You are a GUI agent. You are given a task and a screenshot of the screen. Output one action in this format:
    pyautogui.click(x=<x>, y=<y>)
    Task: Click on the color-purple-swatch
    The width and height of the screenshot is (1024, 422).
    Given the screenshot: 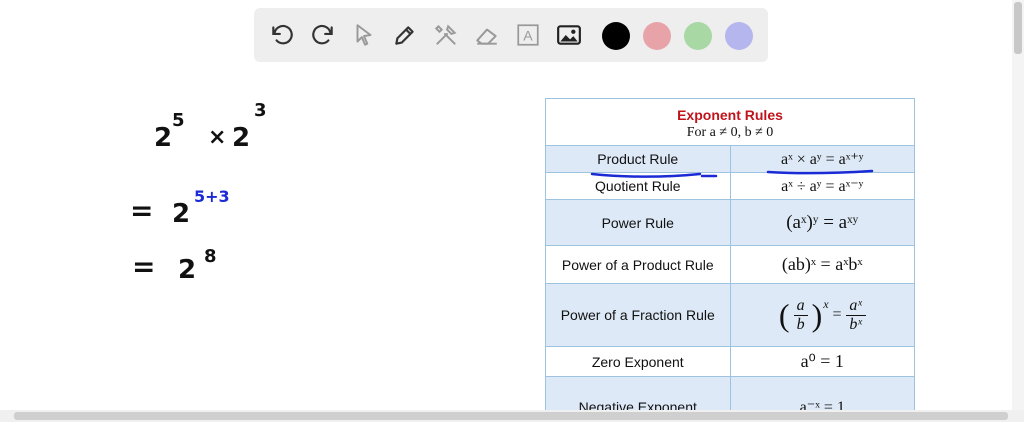 What is the action you would take?
    pyautogui.click(x=739, y=36)
    